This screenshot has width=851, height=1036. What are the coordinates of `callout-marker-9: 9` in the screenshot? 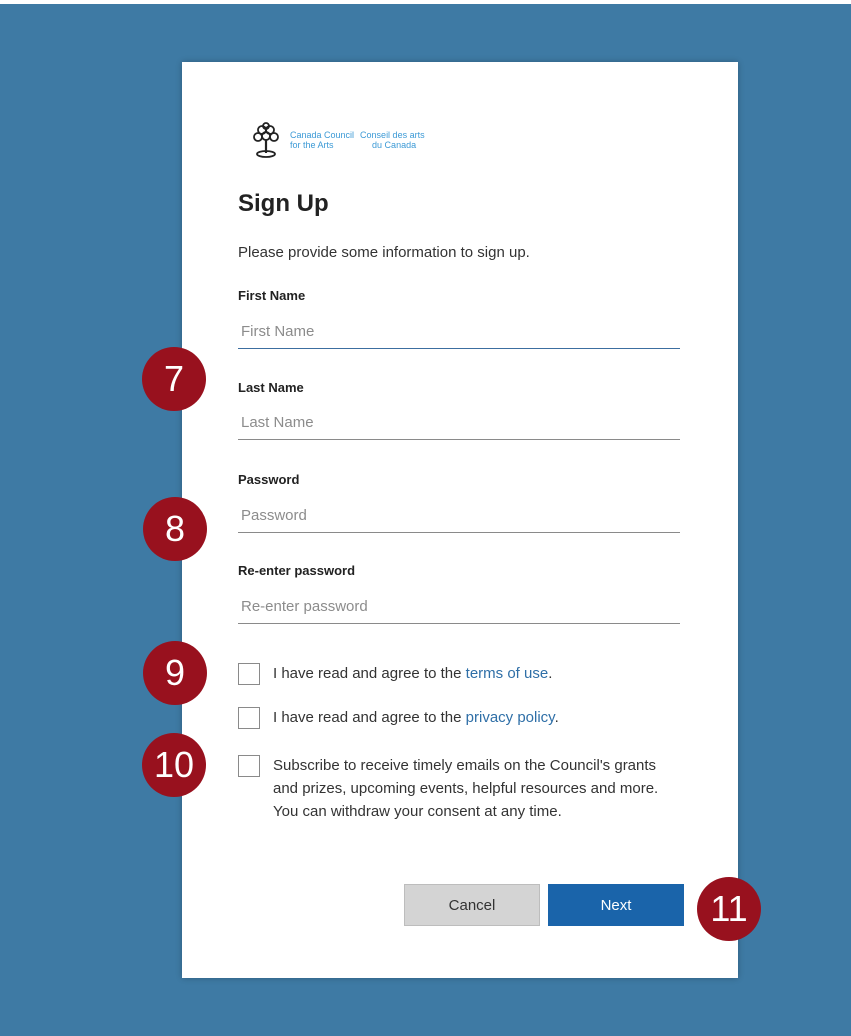 It's located at (175, 673).